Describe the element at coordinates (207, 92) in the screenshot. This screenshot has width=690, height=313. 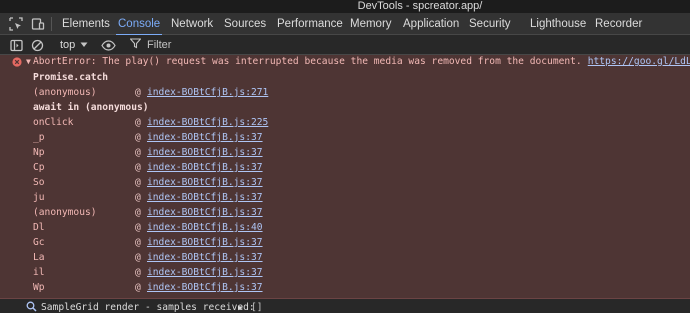
I see `stack-frame-source-link: index-BOBtCfjB.js:271` at that location.